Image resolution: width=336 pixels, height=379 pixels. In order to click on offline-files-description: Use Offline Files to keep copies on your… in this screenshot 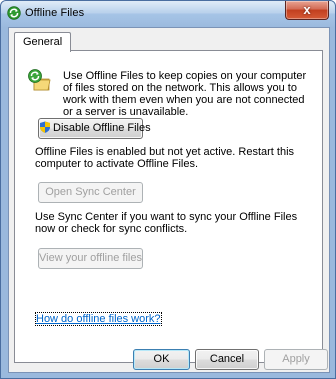, I will do `click(185, 94)`.